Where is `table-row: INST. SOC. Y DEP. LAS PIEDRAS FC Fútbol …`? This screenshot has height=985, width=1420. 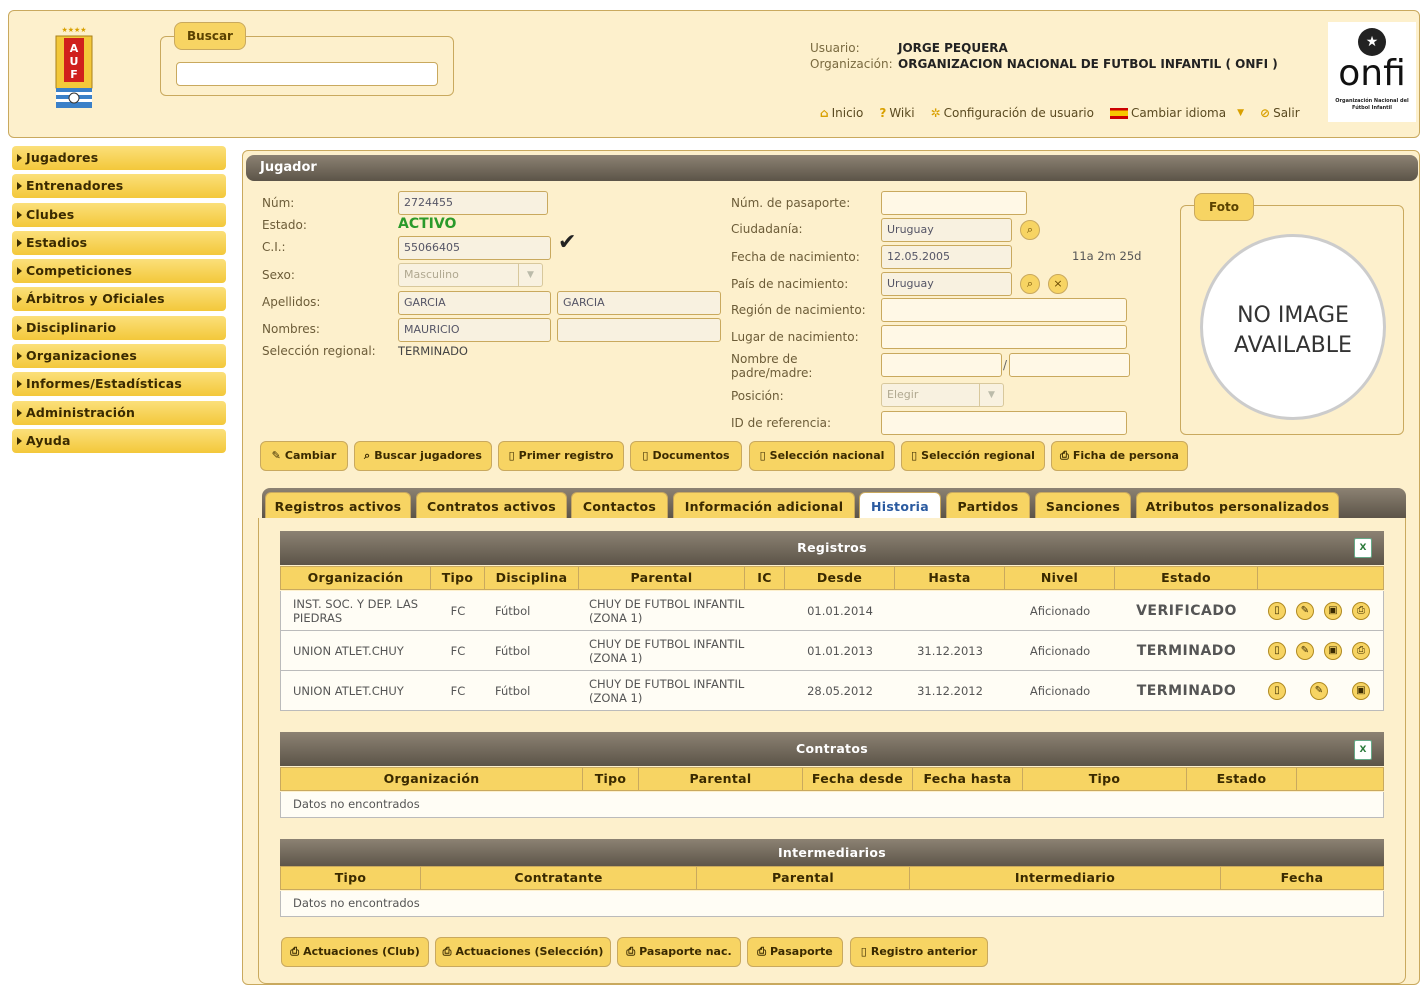
table-row: INST. SOC. Y DEP. LAS PIEDRAS FC Fútbol … is located at coordinates (832, 611).